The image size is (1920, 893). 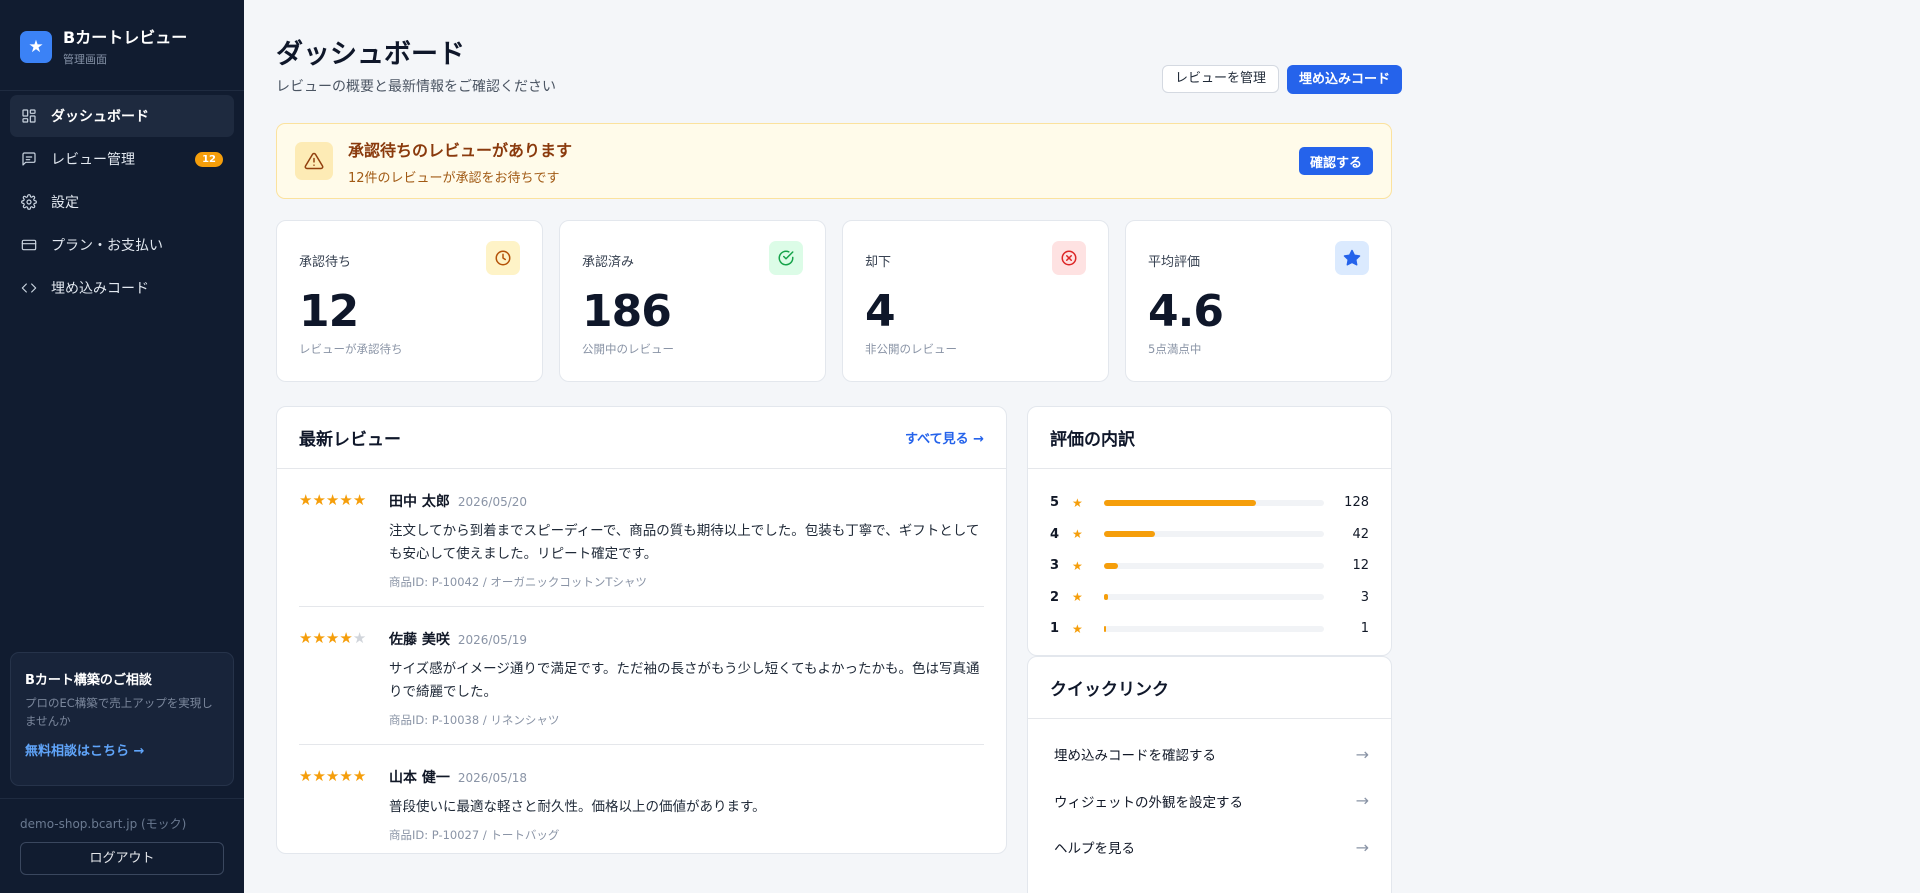 What do you see at coordinates (518, 582) in the screenshot?
I see `product-info: 商品ID: P-10042 / オーガニックコットンTシャツ` at bounding box center [518, 582].